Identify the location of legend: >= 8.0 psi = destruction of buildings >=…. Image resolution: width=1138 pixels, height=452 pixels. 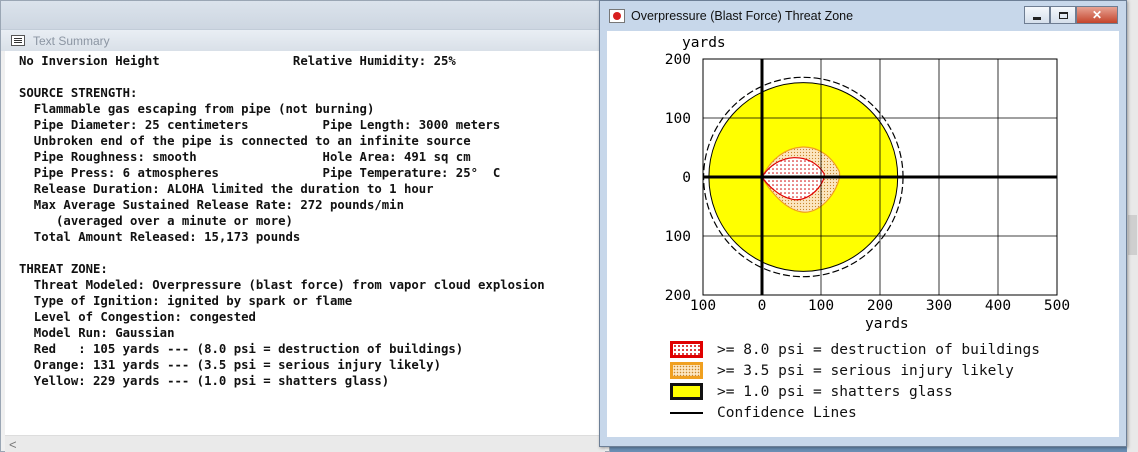
(855, 381).